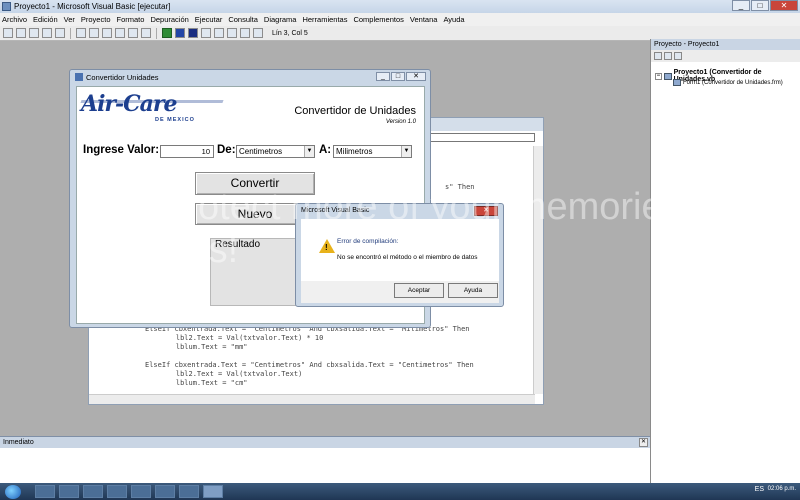 The image size is (800, 500). I want to click on menu-herramientas: Herramientas, so click(324, 19).